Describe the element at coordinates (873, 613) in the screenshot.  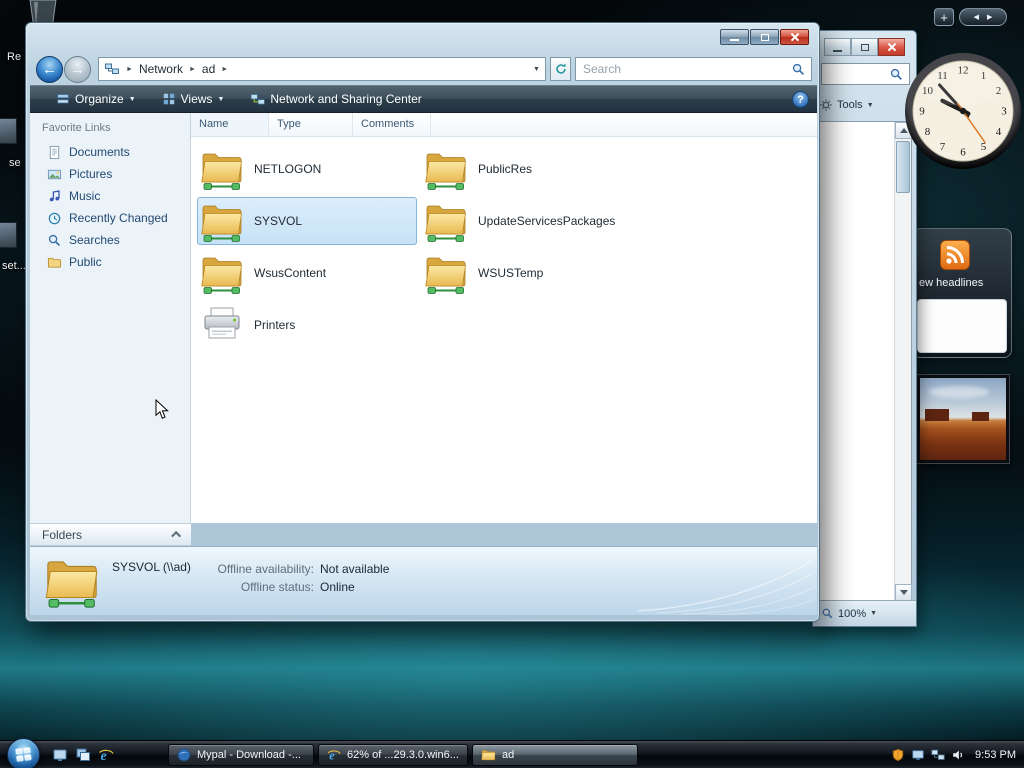
I see `chevron-down-icon: ▼` at that location.